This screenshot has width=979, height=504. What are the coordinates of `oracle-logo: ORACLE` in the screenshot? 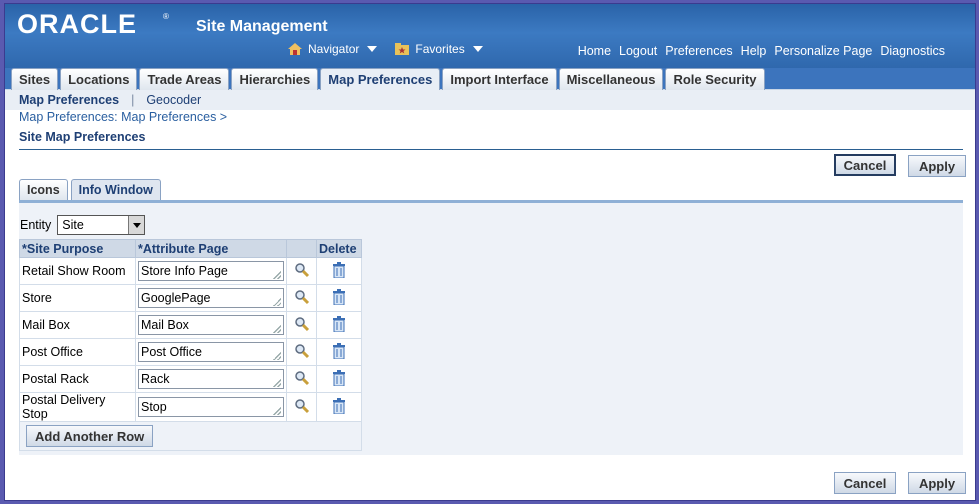 It's located at (77, 24).